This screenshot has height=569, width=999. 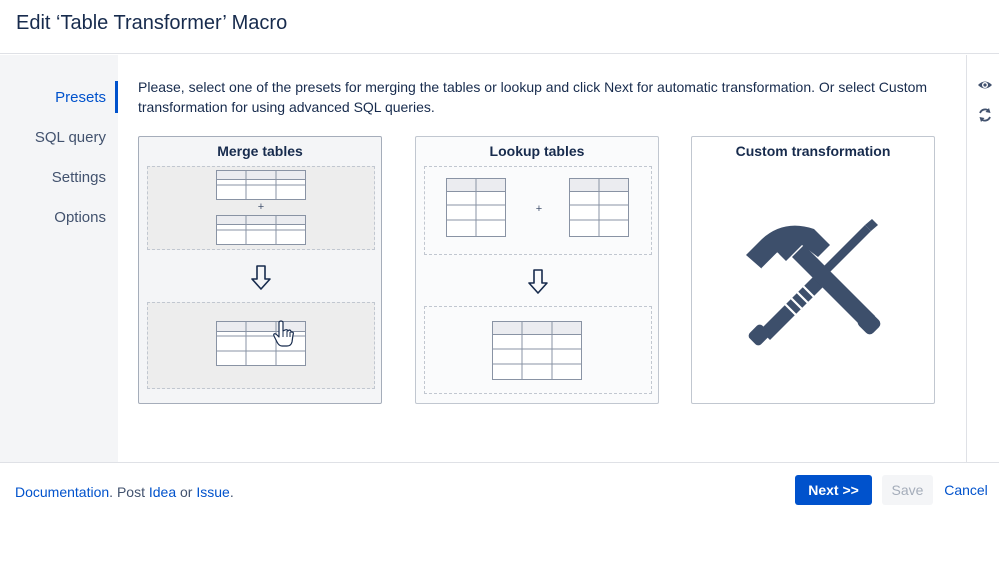 I want to click on preset-title-lookup-tables: Lookup tables, so click(x=537, y=151).